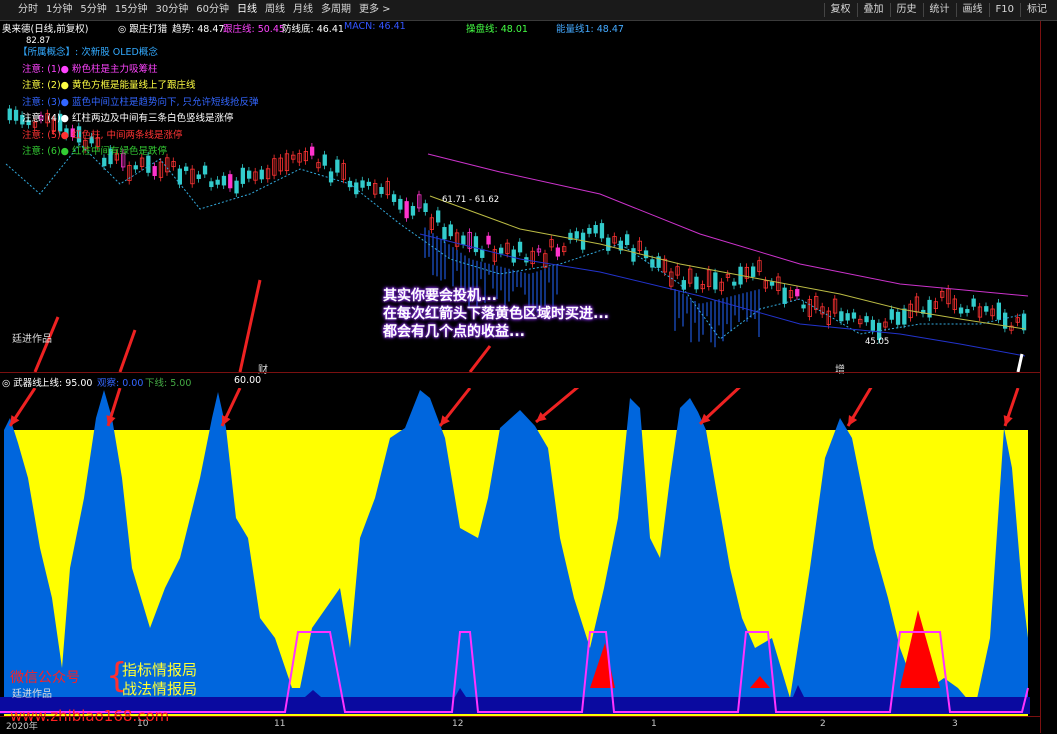 This screenshot has height=734, width=1057. I want to click on axis-label-5: 2, so click(823, 724).